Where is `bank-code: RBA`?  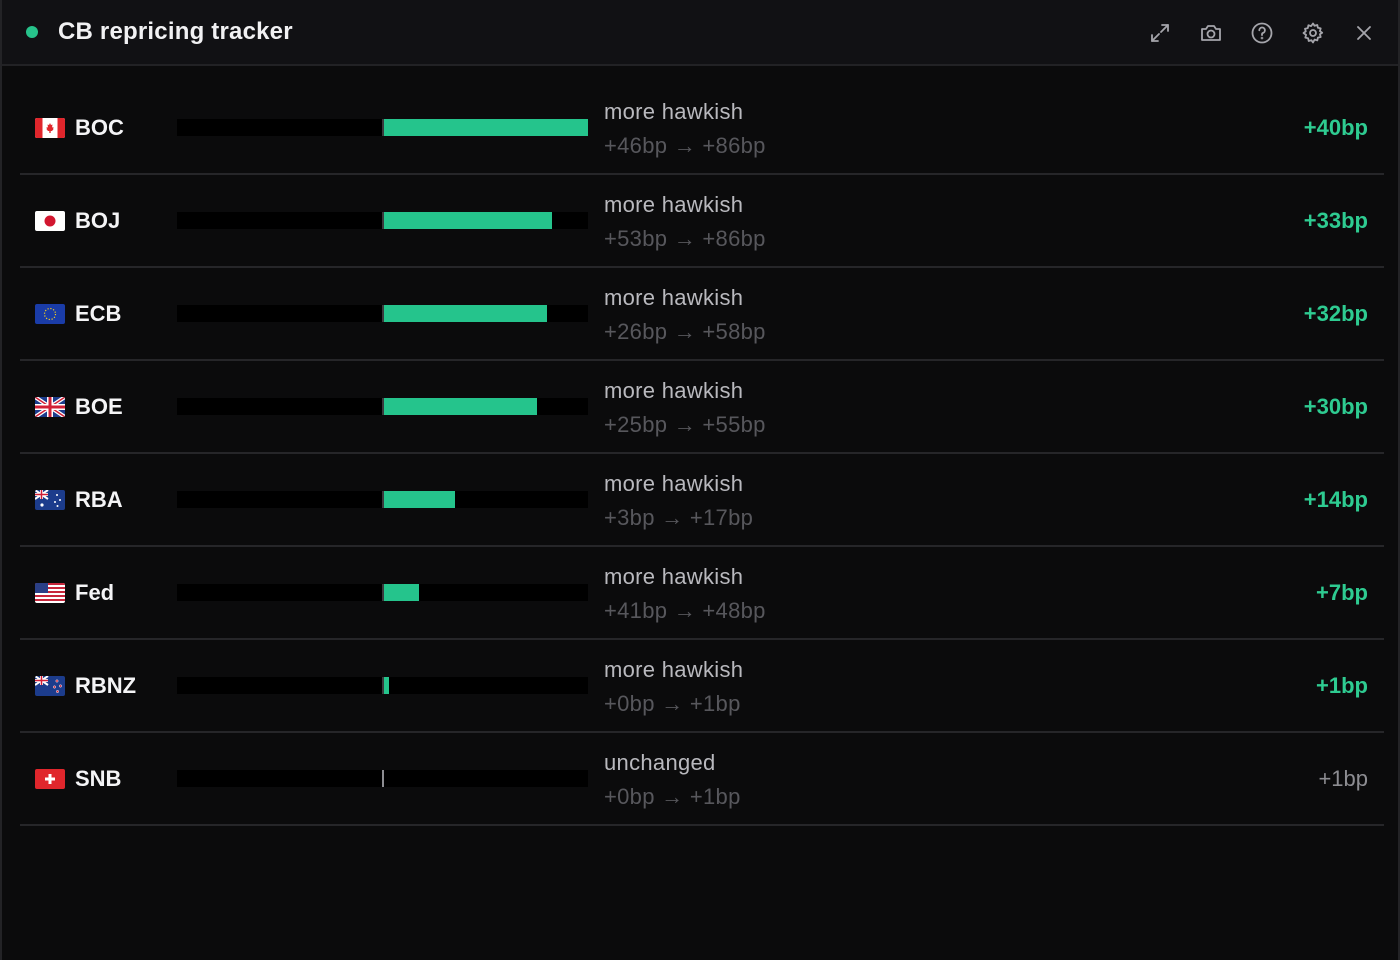
bank-code: RBA is located at coordinates (99, 499).